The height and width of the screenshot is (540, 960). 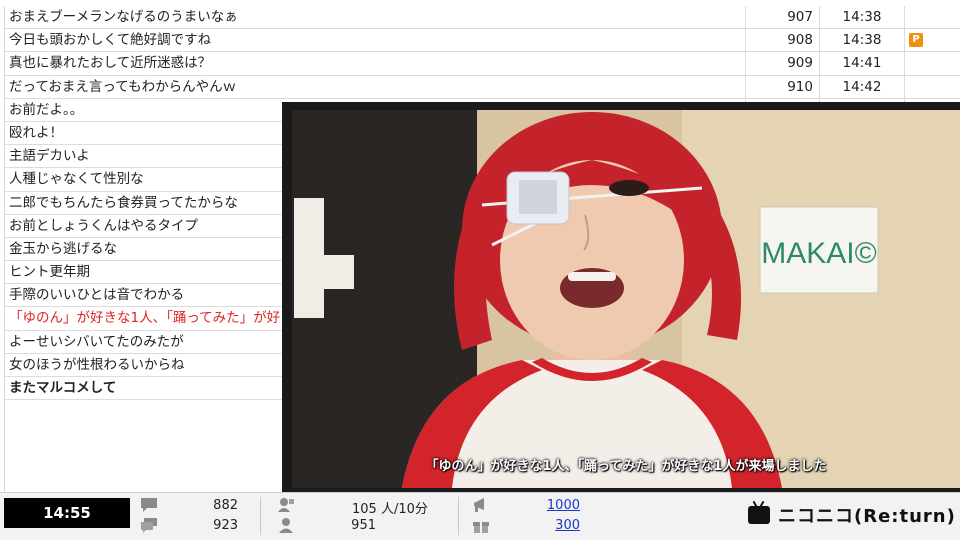 What do you see at coordinates (862, 63) in the screenshot?
I see `comment-time: 14:41` at bounding box center [862, 63].